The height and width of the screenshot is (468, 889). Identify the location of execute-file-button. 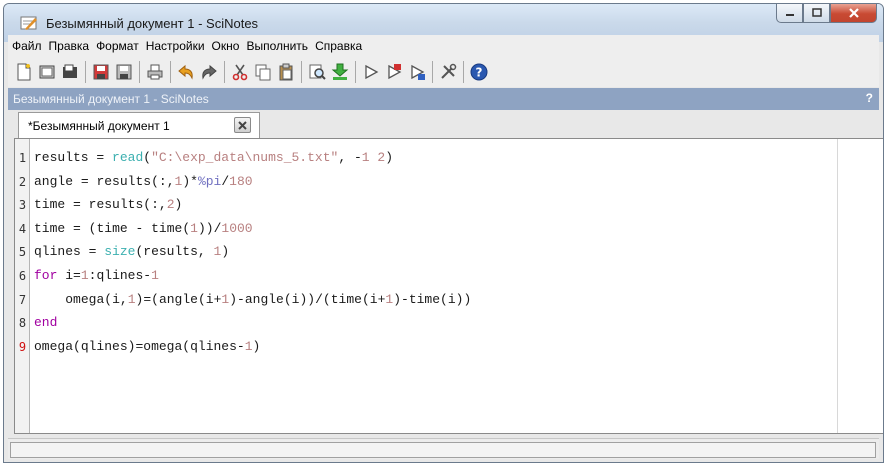
(394, 72).